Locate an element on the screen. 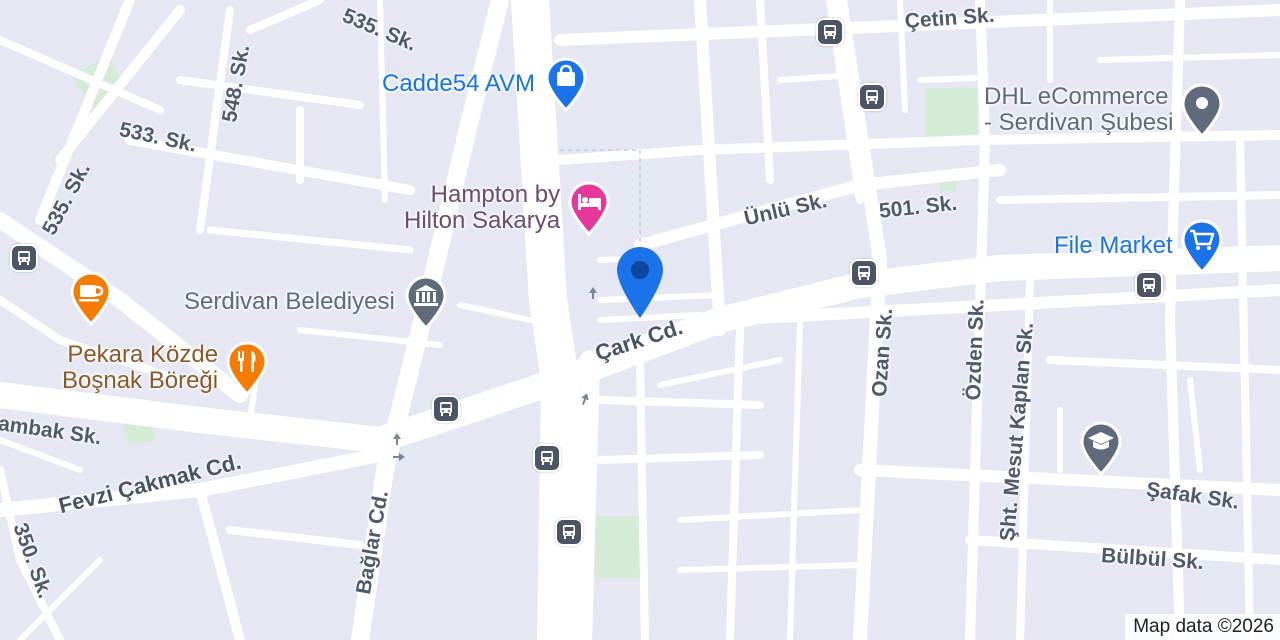 The width and height of the screenshot is (1280, 640). poi-dhl-ecommerce: DHL eCommerce - Serdivan Şubesi is located at coordinates (1104, 110).